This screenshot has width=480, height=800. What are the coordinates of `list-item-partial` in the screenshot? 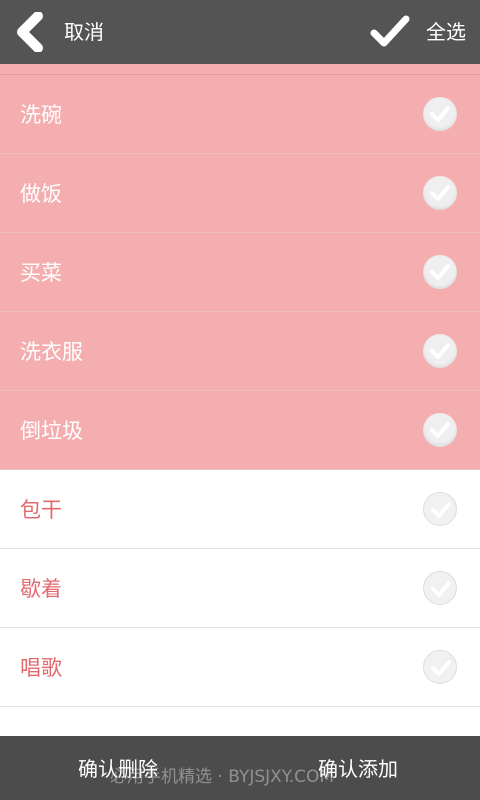 It's located at (240, 721).